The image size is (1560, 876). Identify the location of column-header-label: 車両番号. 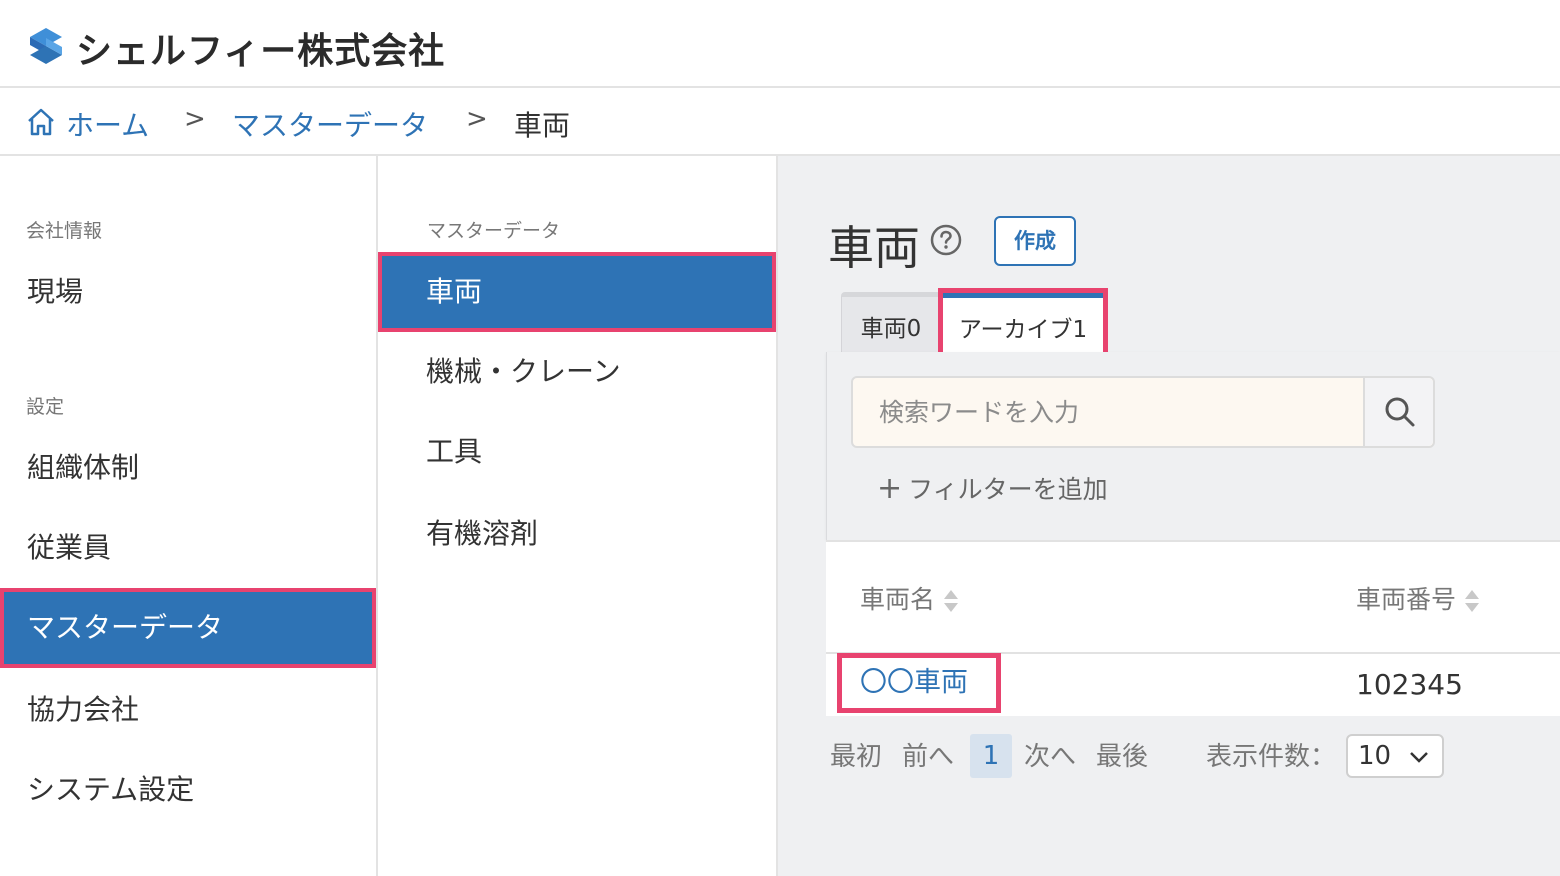
(1406, 599).